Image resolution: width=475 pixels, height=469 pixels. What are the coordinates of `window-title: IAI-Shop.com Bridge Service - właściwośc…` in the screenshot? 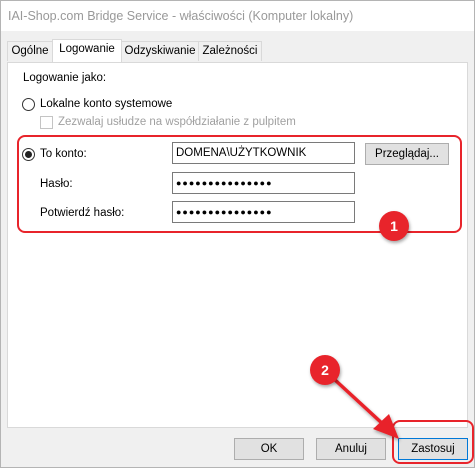 It's located at (181, 16).